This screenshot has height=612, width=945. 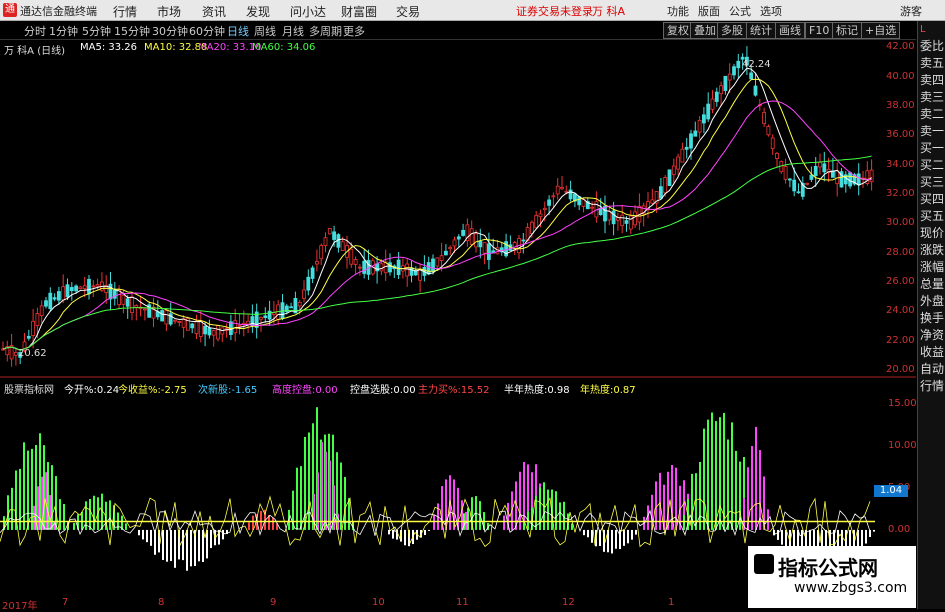 What do you see at coordinates (173, 390) in the screenshot?
I see `indicator-item-value: -2.75` at bounding box center [173, 390].